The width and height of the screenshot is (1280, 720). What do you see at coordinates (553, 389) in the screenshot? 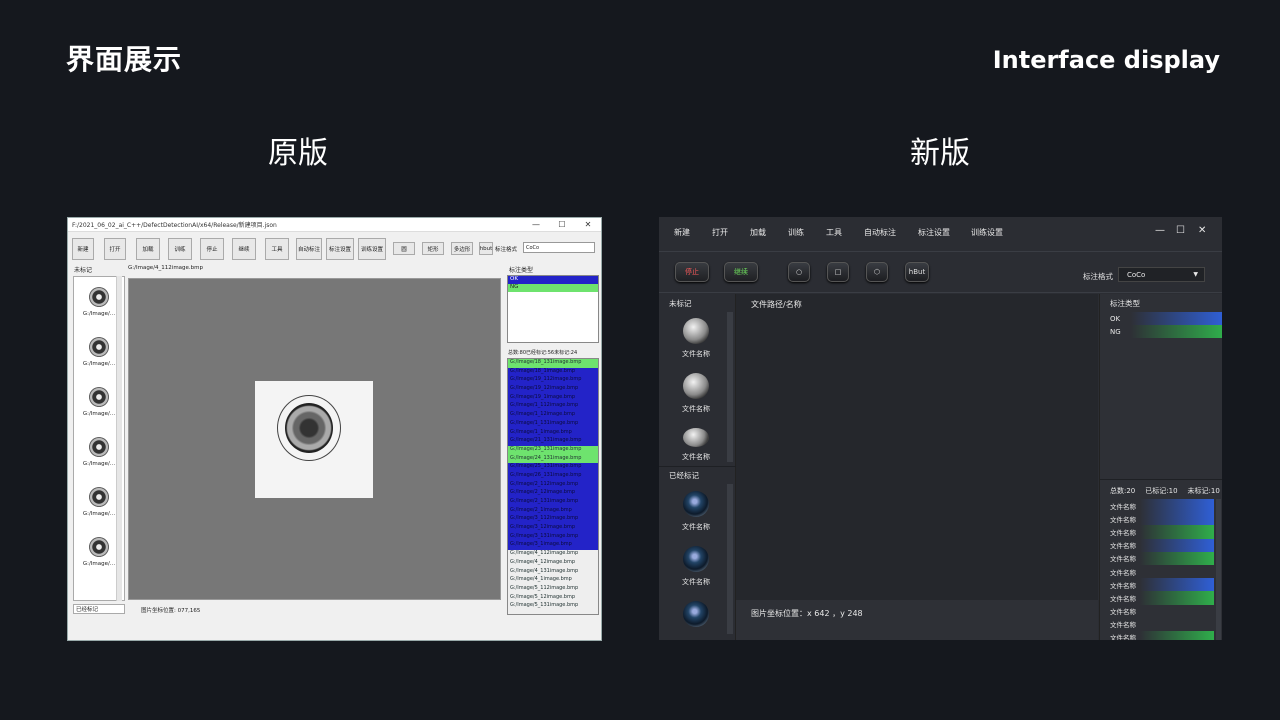
I see `file-list-item: G:/Image/19_12image.bmp` at bounding box center [553, 389].